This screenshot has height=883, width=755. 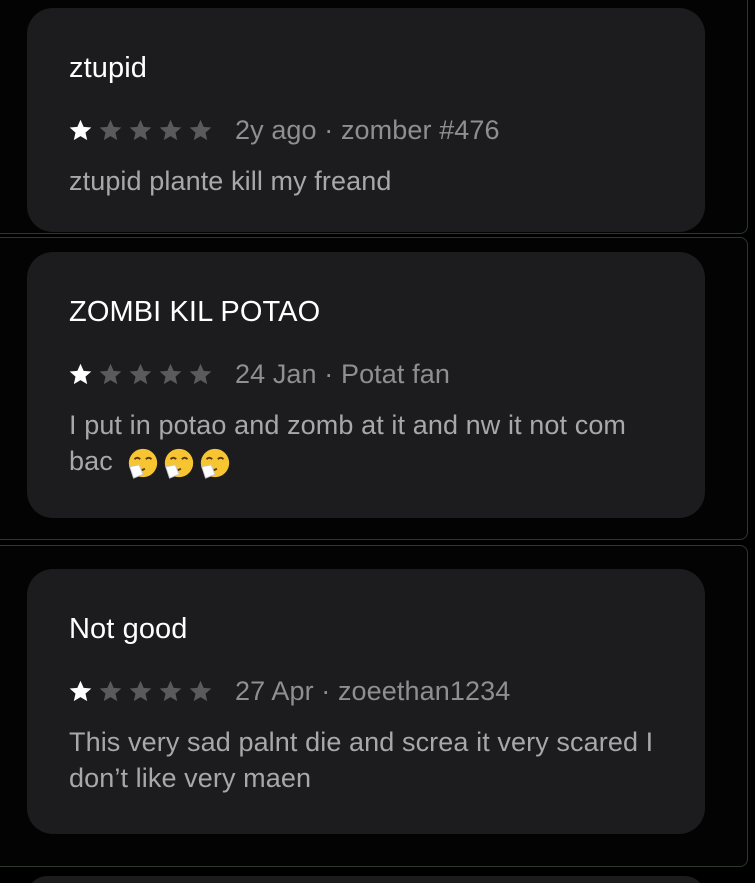 I want to click on review-card-partial, so click(x=366, y=879).